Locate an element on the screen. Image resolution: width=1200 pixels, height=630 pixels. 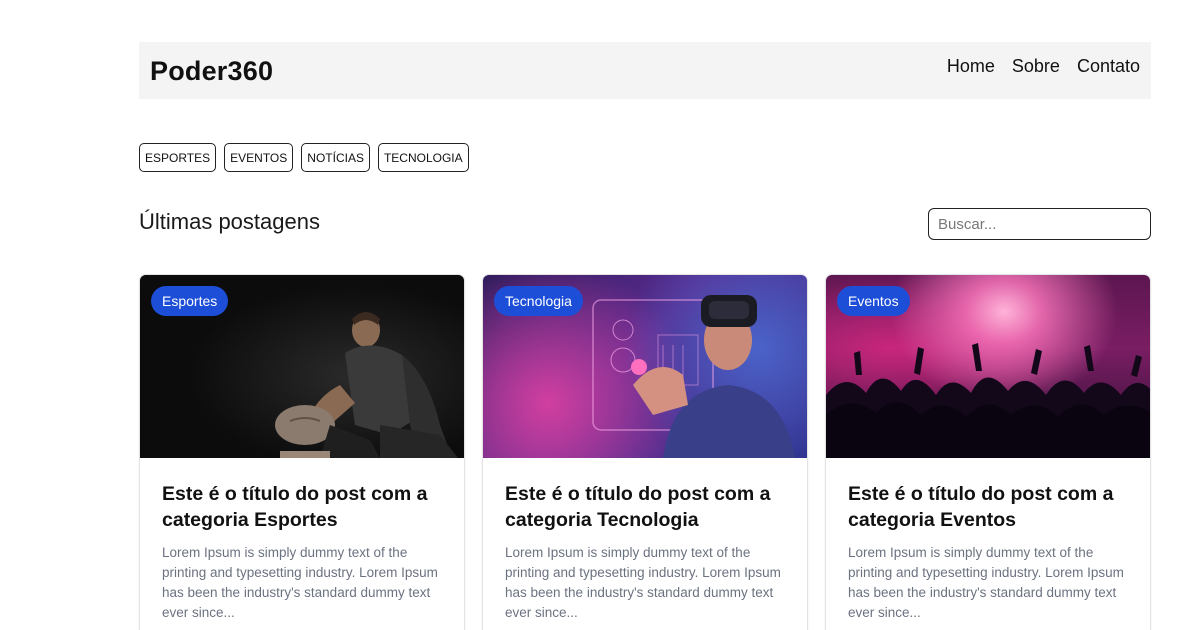
search-input is located at coordinates (1039, 224).